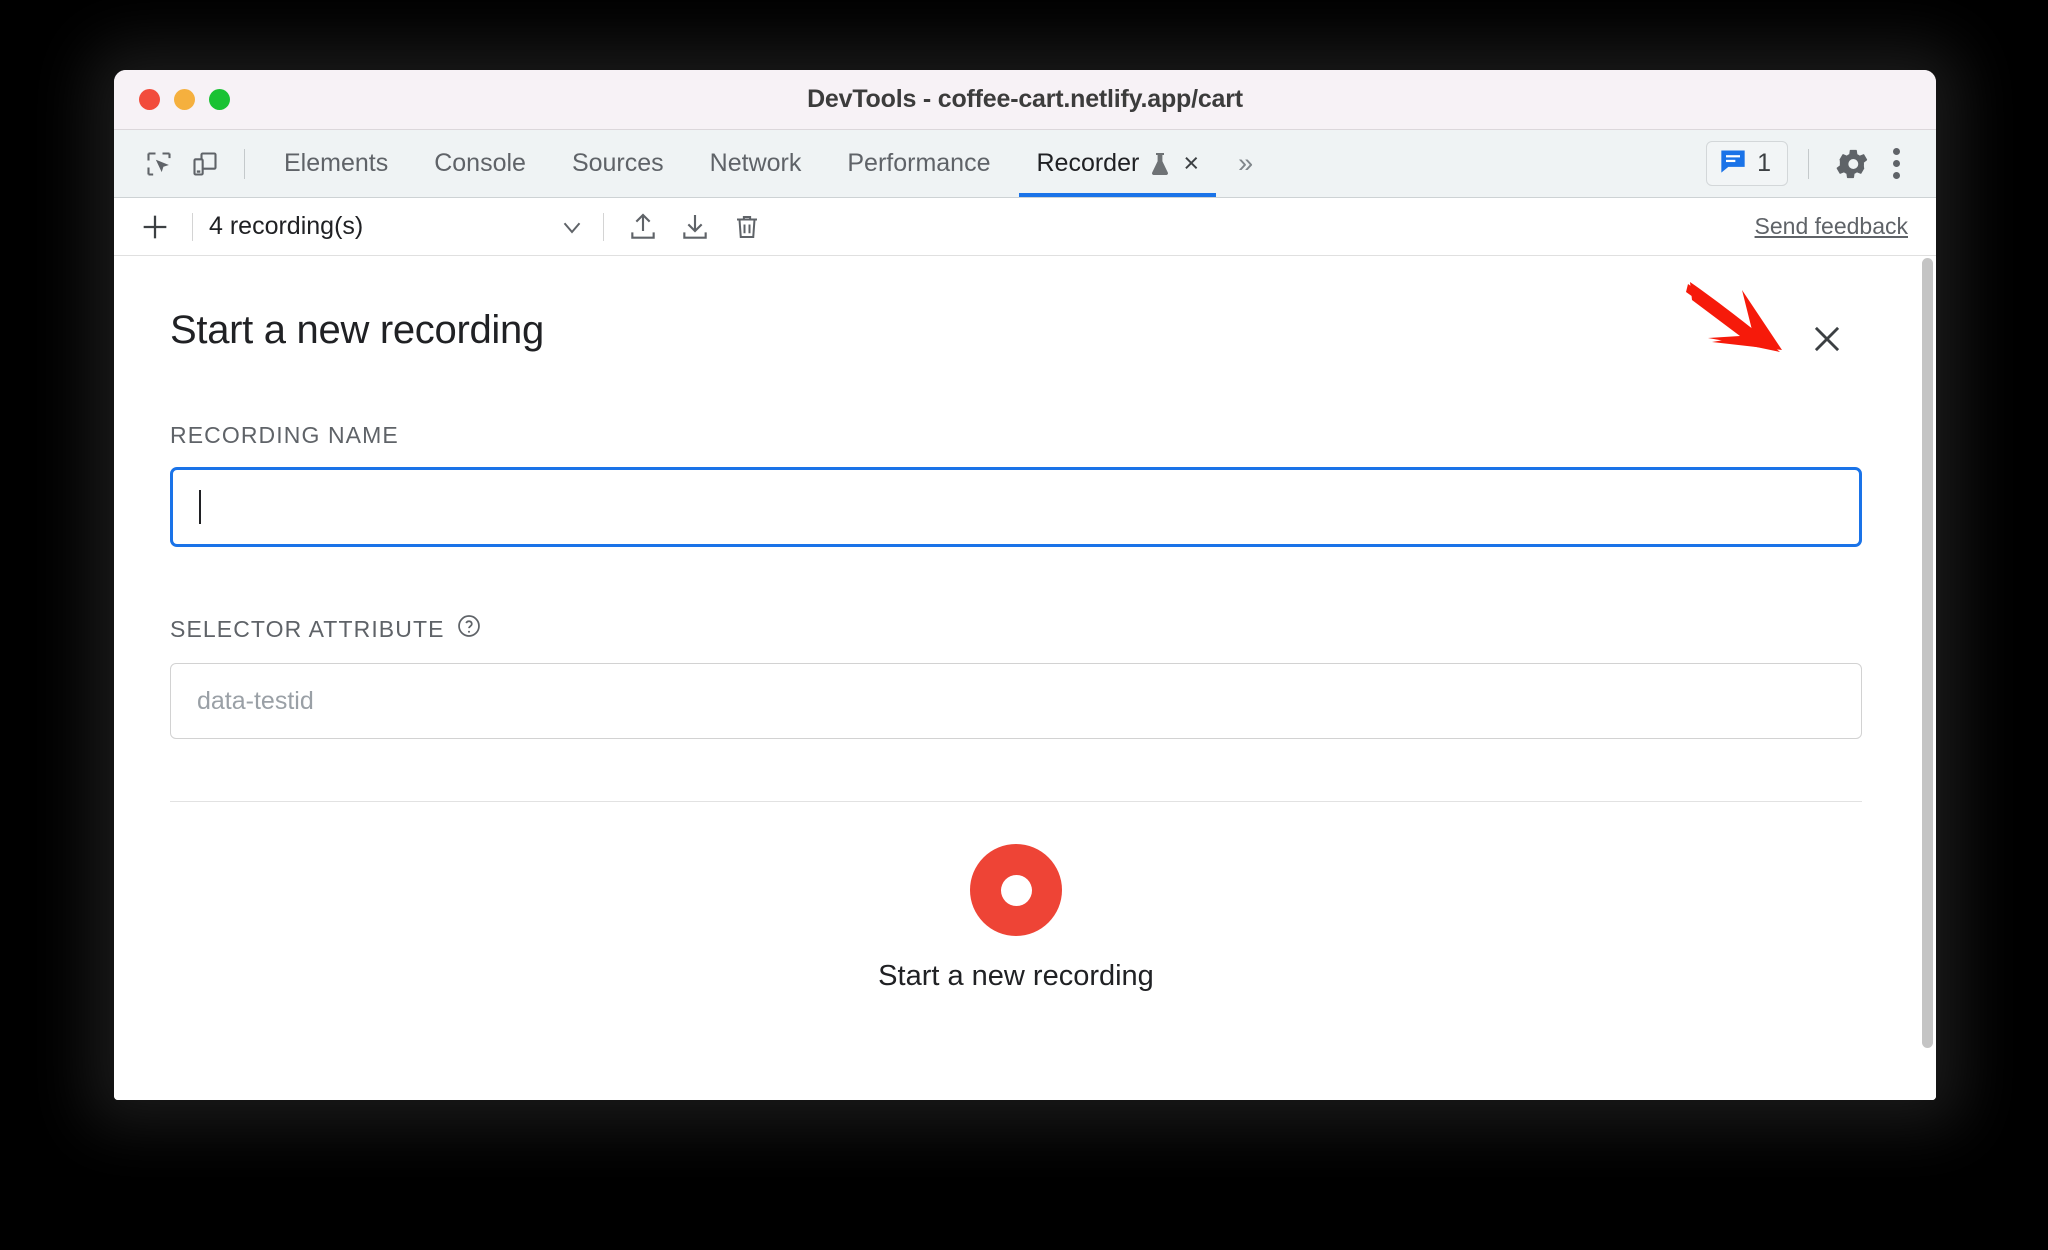 This screenshot has height=1250, width=2048. What do you see at coordinates (1836, 226) in the screenshot?
I see `send-feedback-link: Send feedback` at bounding box center [1836, 226].